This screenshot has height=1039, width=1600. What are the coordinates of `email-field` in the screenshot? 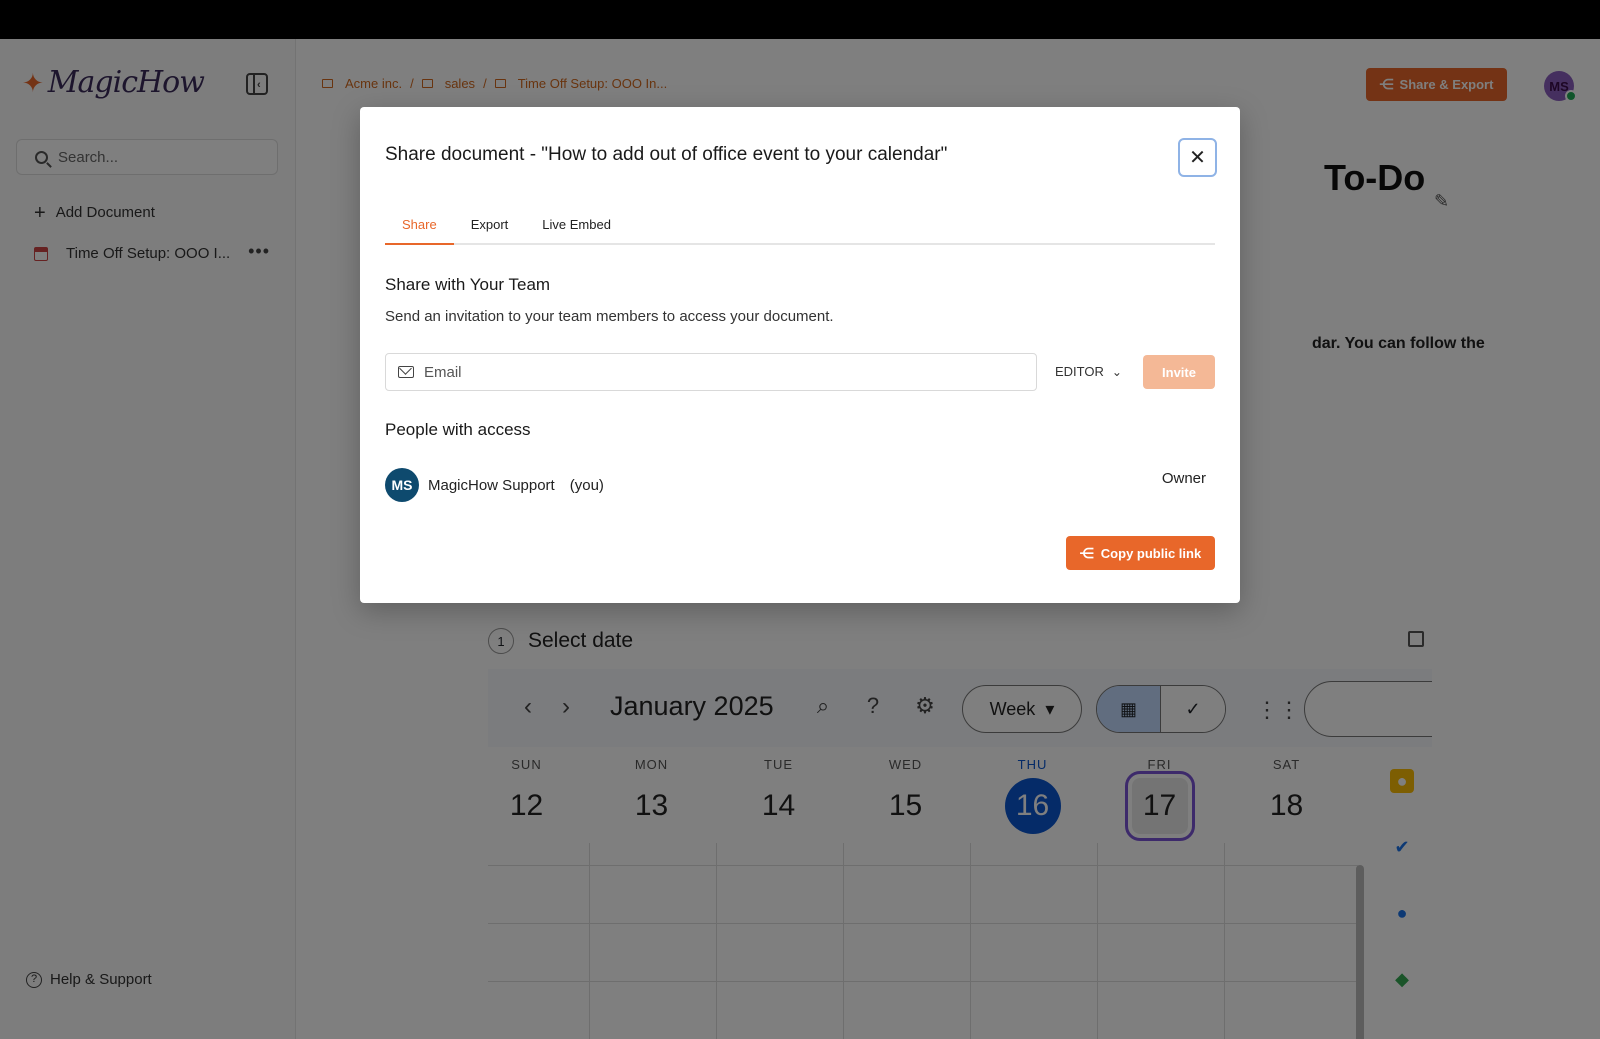 It's located at (711, 372).